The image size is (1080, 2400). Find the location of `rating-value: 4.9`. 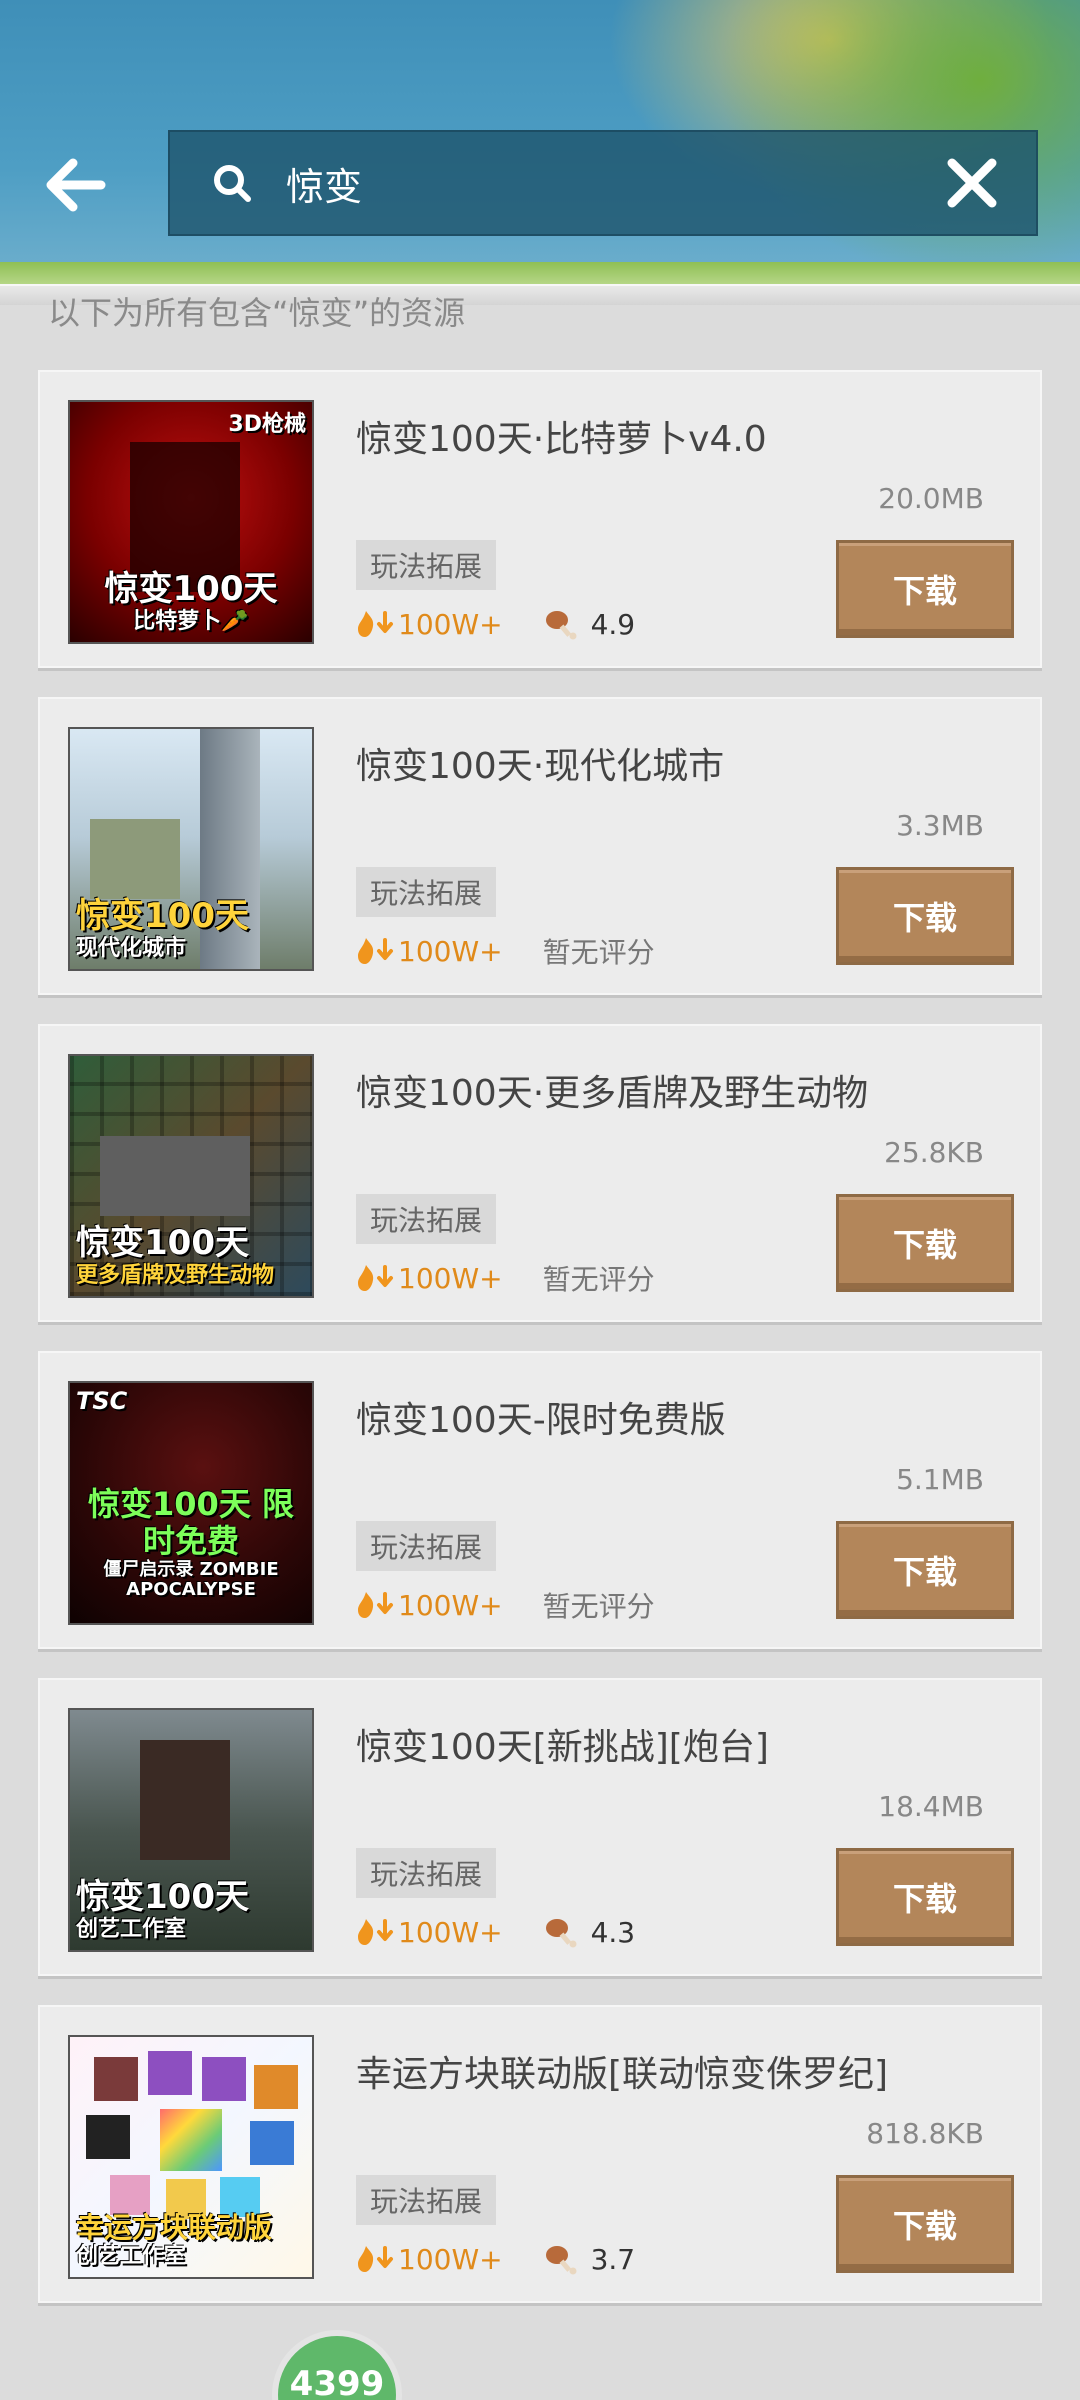

rating-value: 4.9 is located at coordinates (613, 624).